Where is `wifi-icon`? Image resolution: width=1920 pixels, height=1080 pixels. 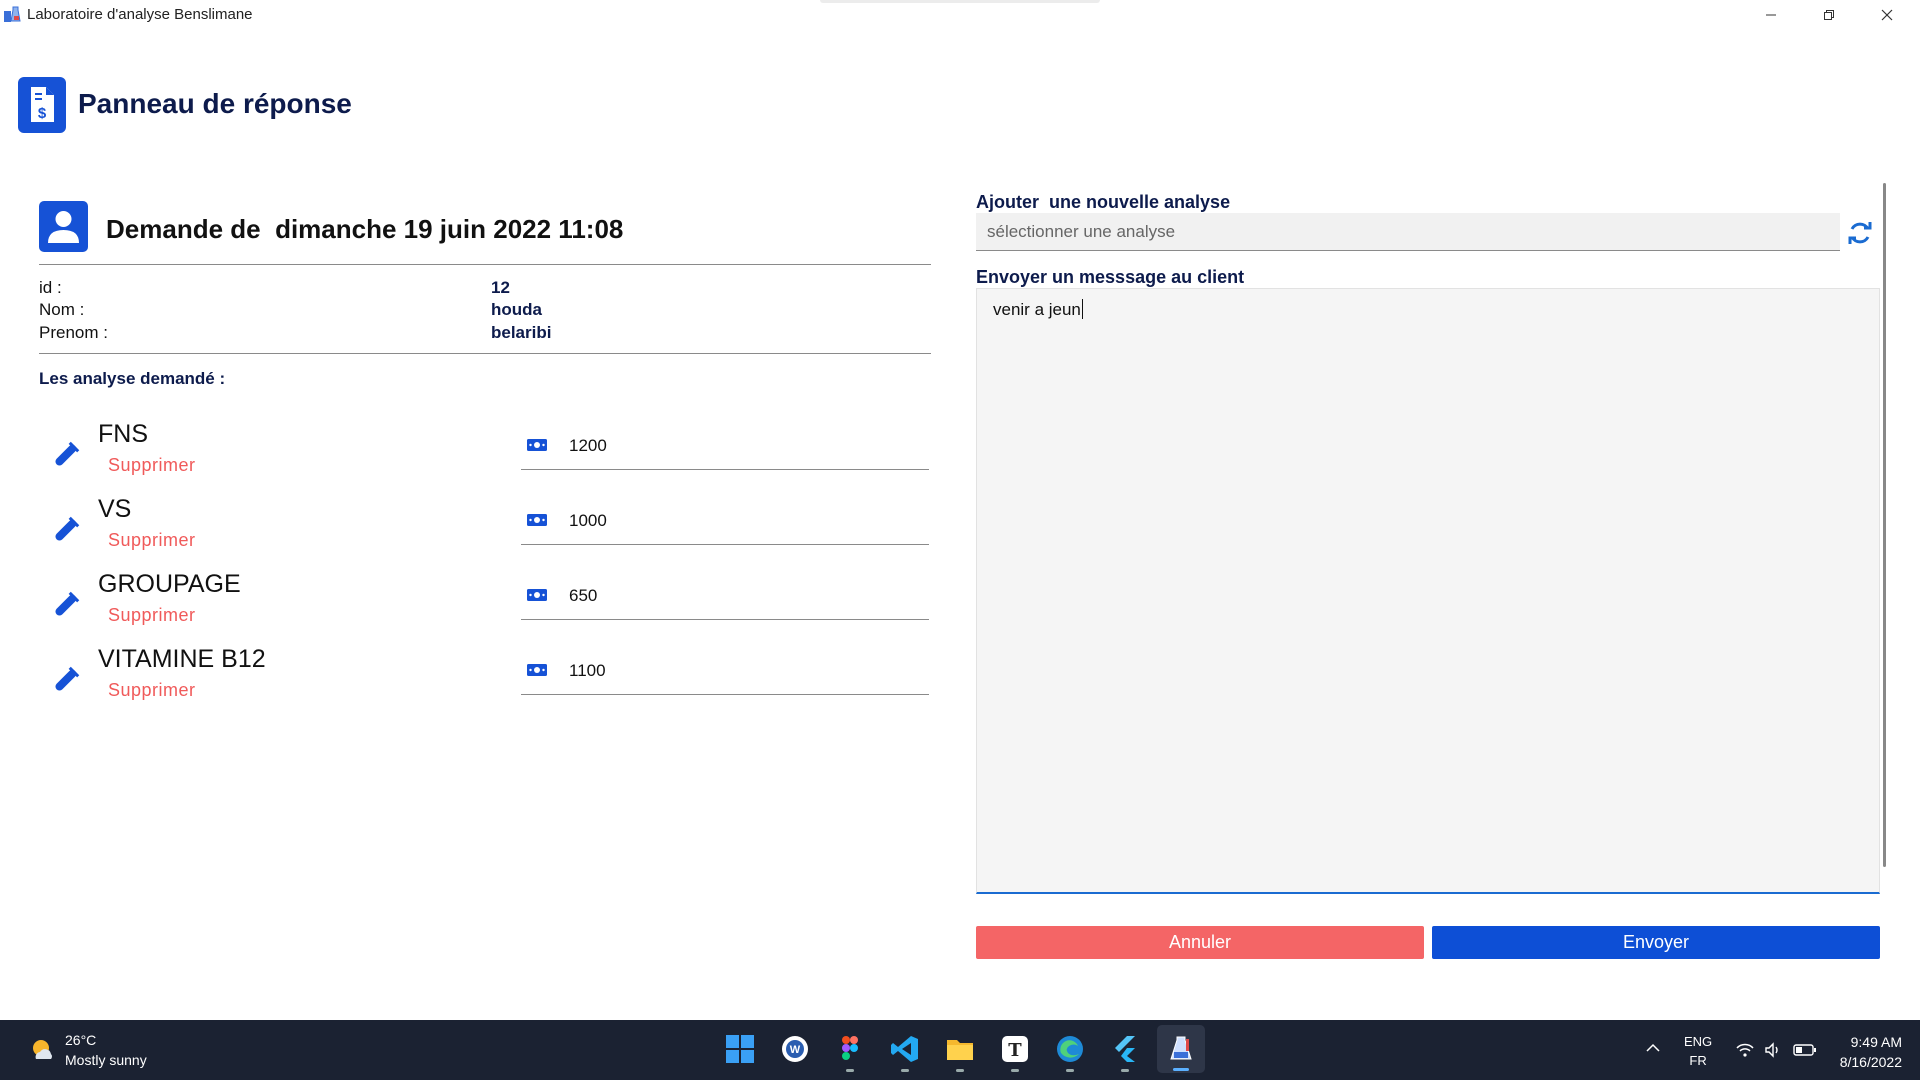
wifi-icon is located at coordinates (1745, 1050).